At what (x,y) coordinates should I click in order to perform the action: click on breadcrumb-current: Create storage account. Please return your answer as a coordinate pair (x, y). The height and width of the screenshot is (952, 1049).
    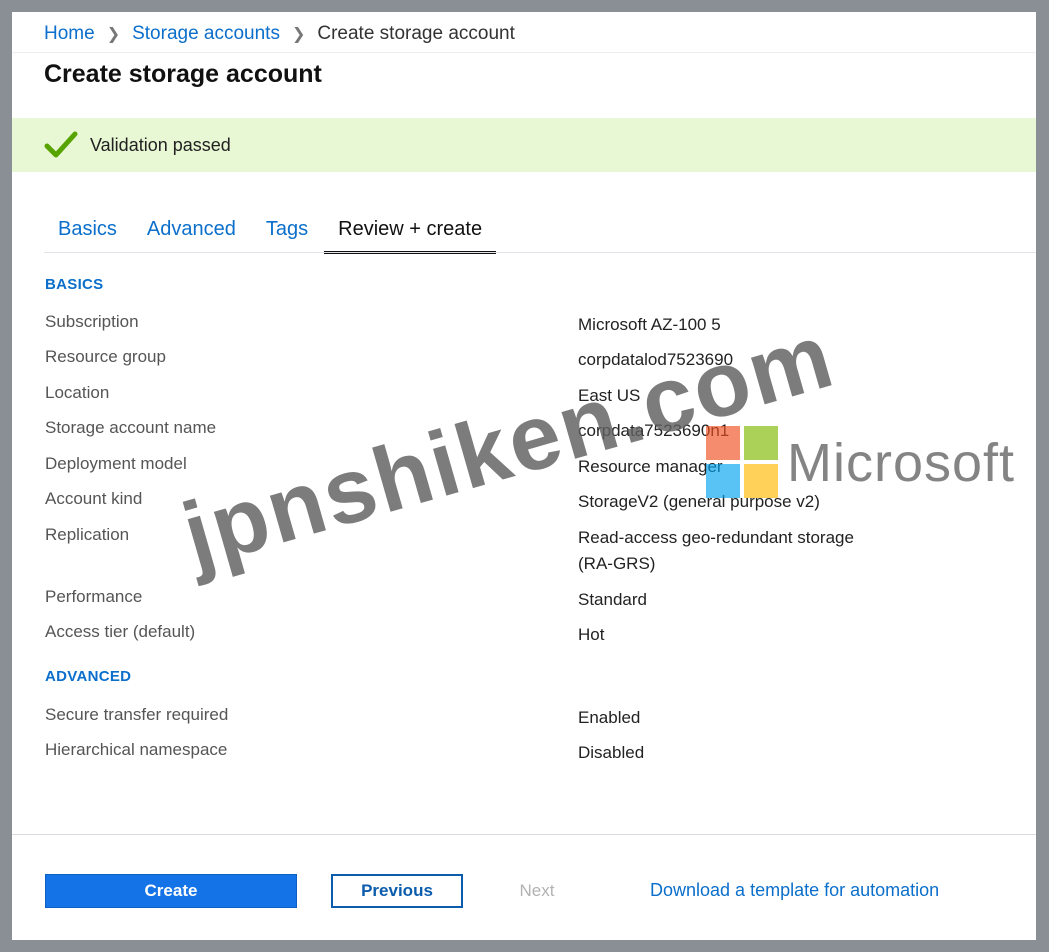
    Looking at the image, I should click on (416, 33).